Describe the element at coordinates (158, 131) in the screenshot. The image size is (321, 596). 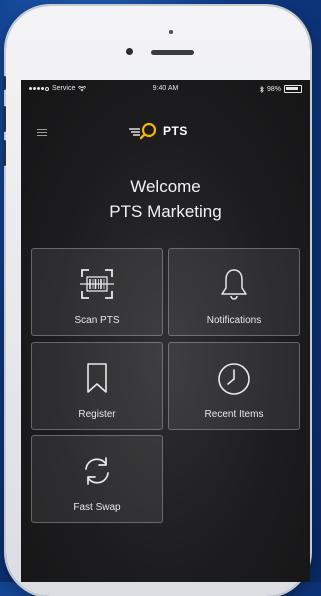
I see `pts-logo: PTS` at that location.